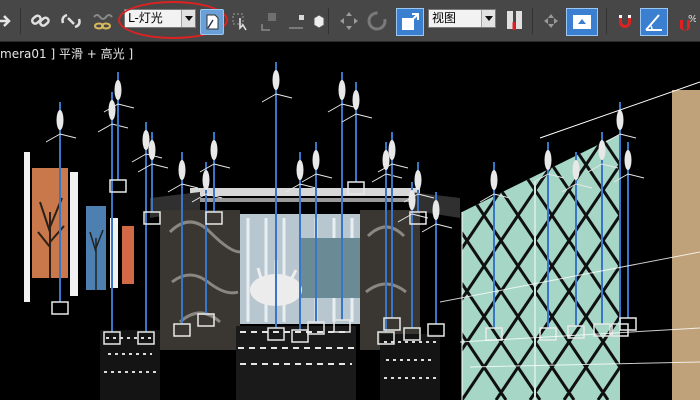  What do you see at coordinates (9, 21) in the screenshot?
I see `arrow-right-icon` at bounding box center [9, 21].